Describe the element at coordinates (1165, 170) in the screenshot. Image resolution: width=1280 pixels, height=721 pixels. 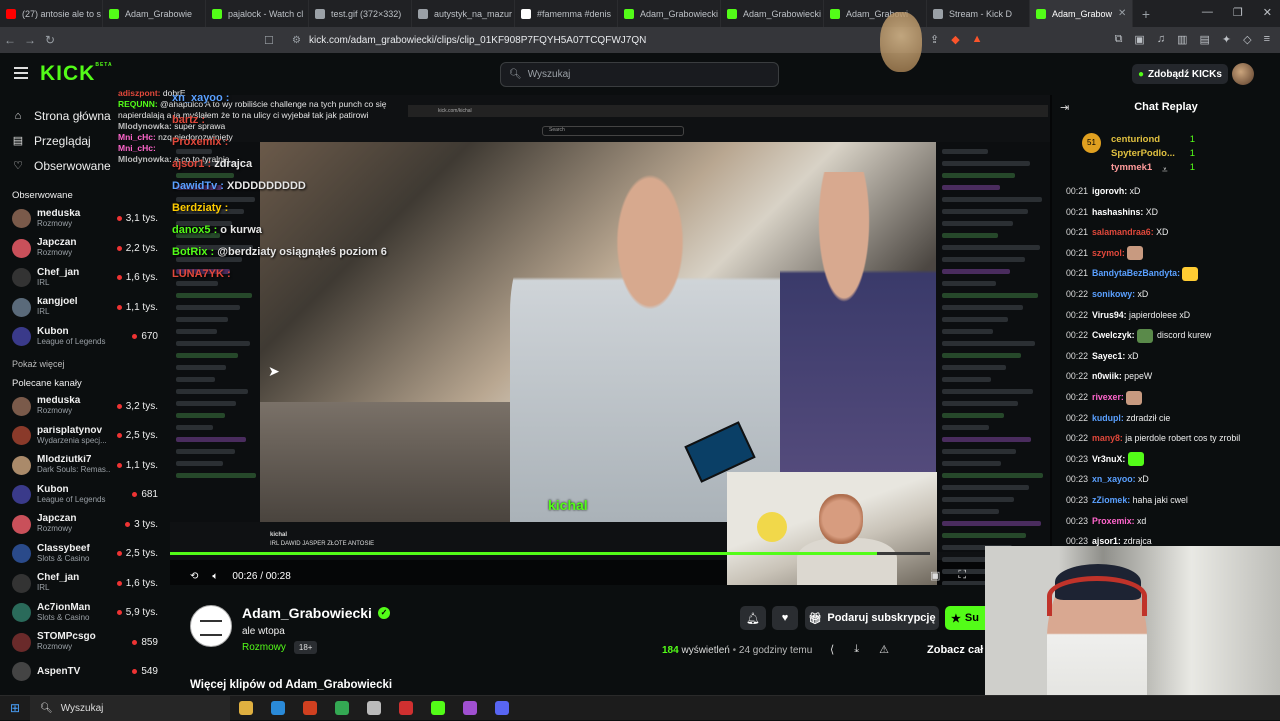
I see `chat-scroll-icon: ⩡` at that location.